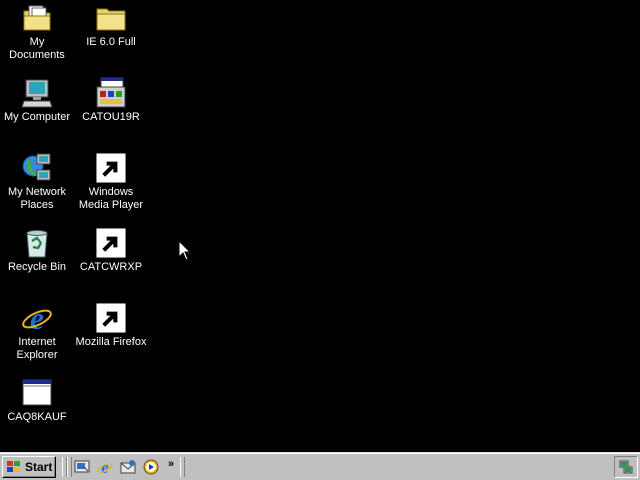 The height and width of the screenshot is (480, 640). What do you see at coordinates (37, 393) in the screenshot?
I see `blank-window-icon` at bounding box center [37, 393].